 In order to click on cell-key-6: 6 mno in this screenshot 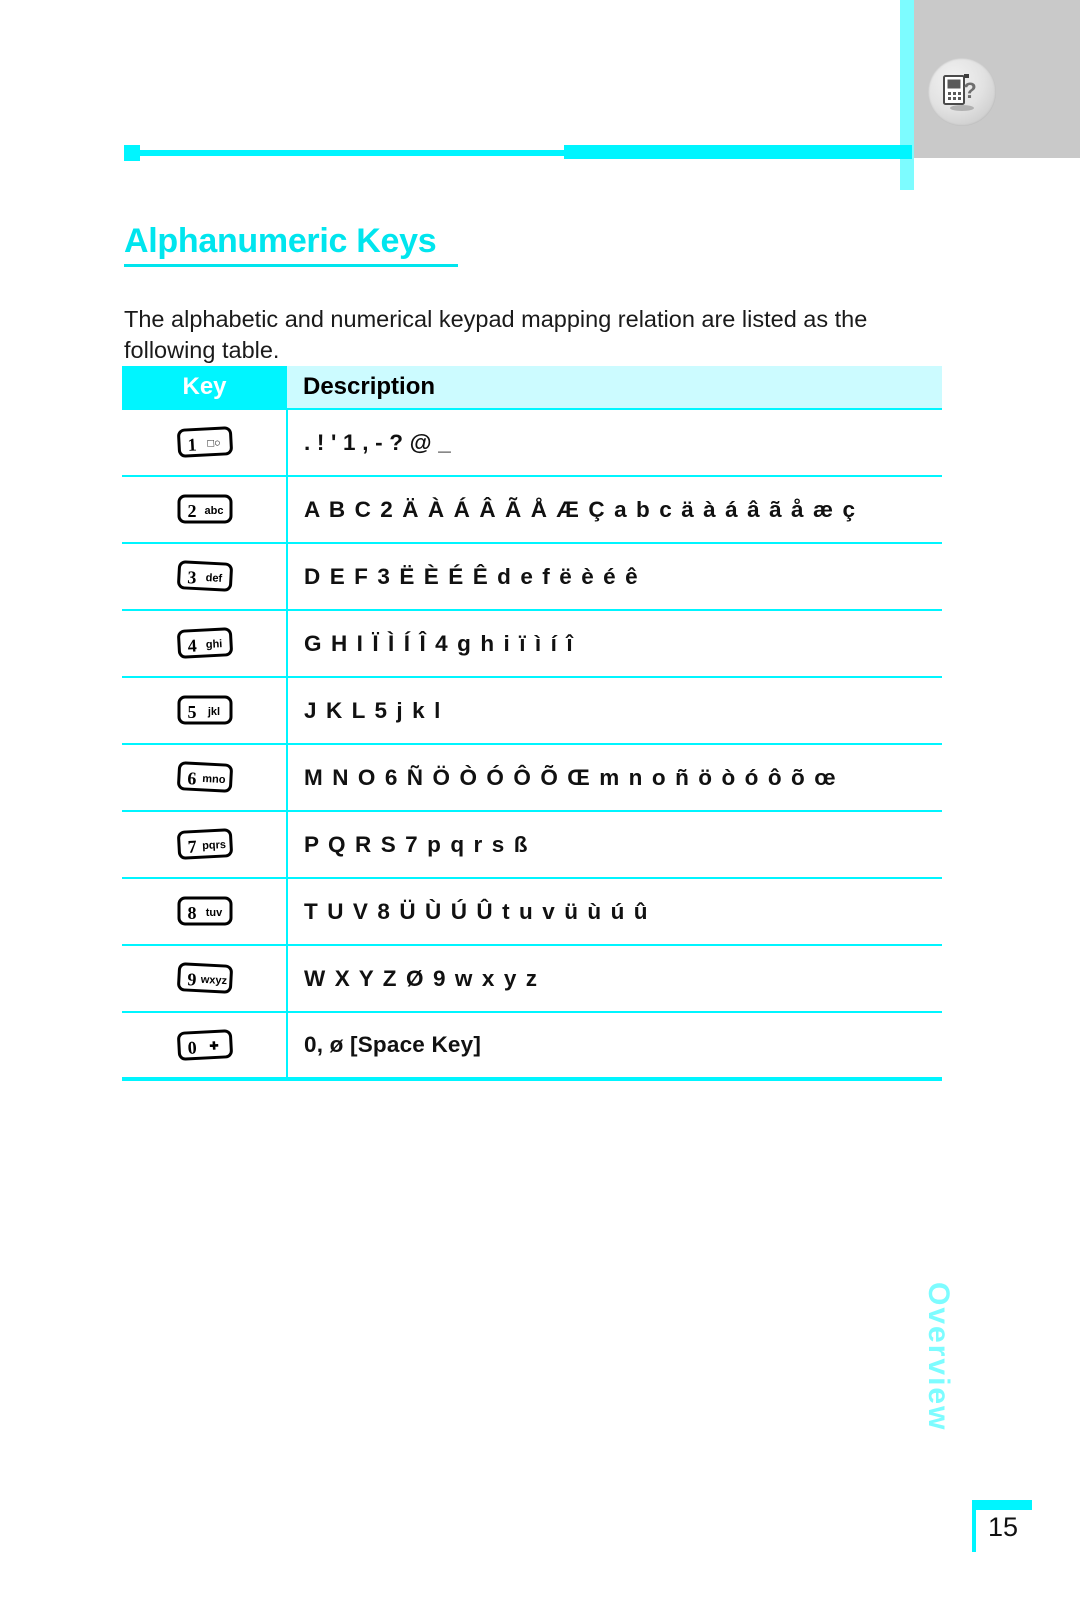, I will do `click(205, 777)`.